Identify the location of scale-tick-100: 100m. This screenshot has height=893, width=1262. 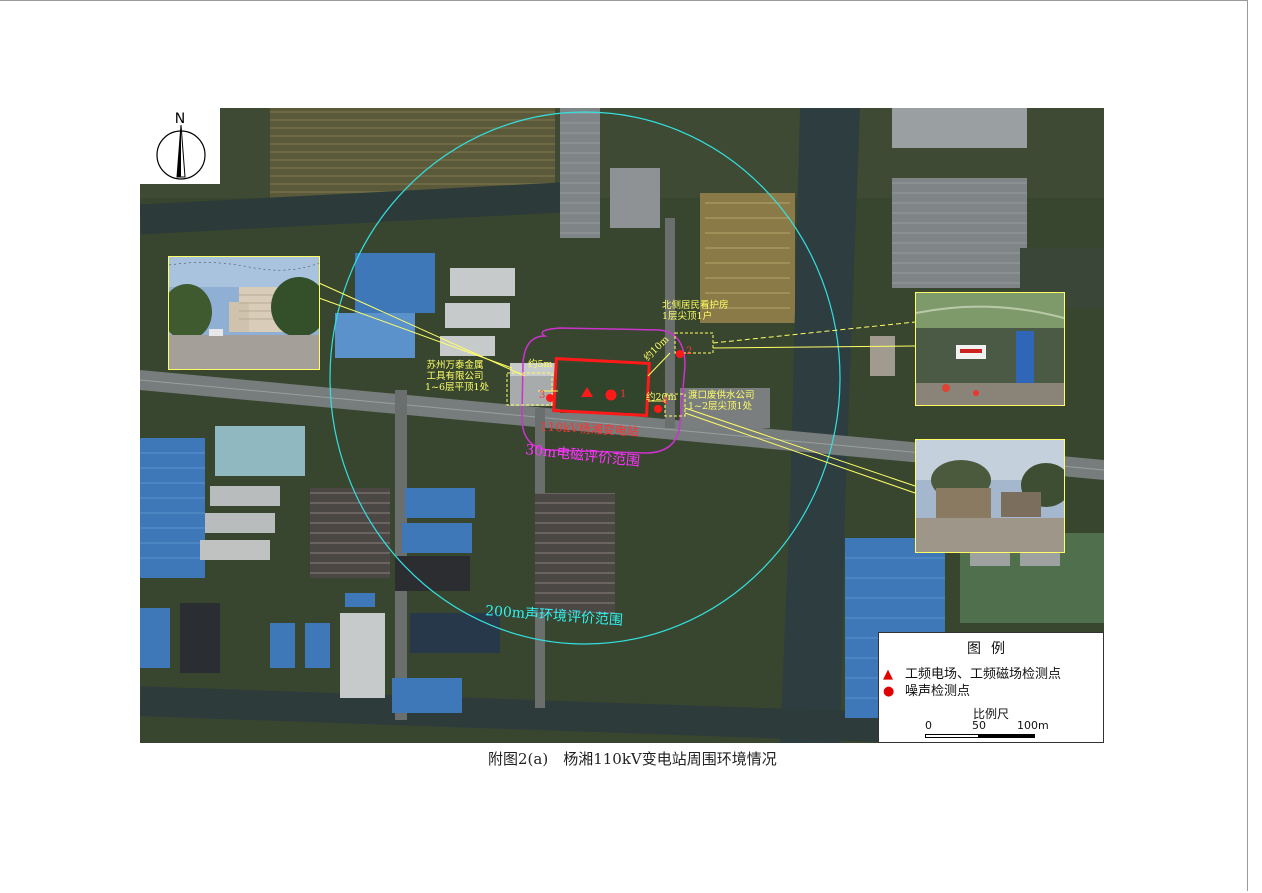
(1033, 725).